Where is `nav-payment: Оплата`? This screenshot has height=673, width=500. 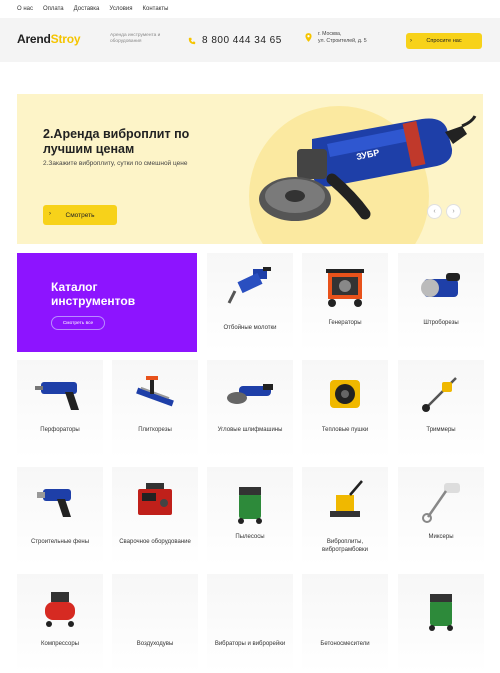 nav-payment: Оплата is located at coordinates (53, 9).